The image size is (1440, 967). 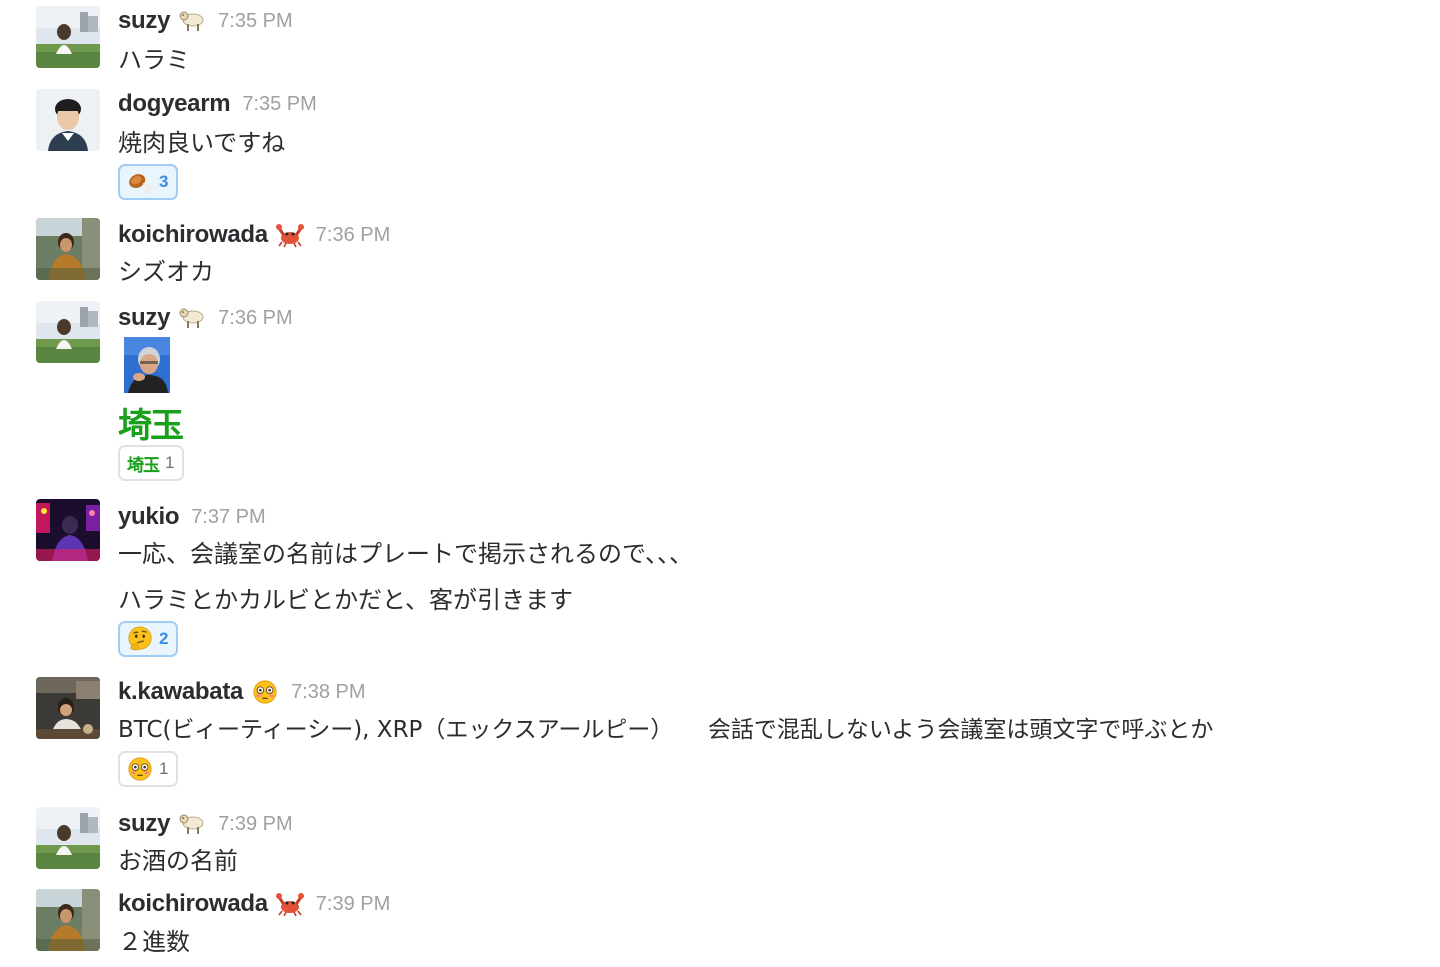 What do you see at coordinates (154, 60) in the screenshot?
I see `message-text: ハラミ` at bounding box center [154, 60].